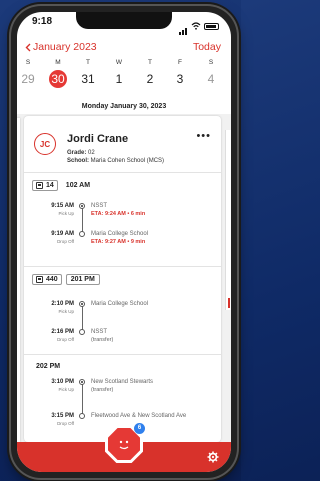 The height and width of the screenshot is (481, 320). Describe the element at coordinates (122, 382) in the screenshot. I see `stop-place: New Scotland Stewarts` at that location.